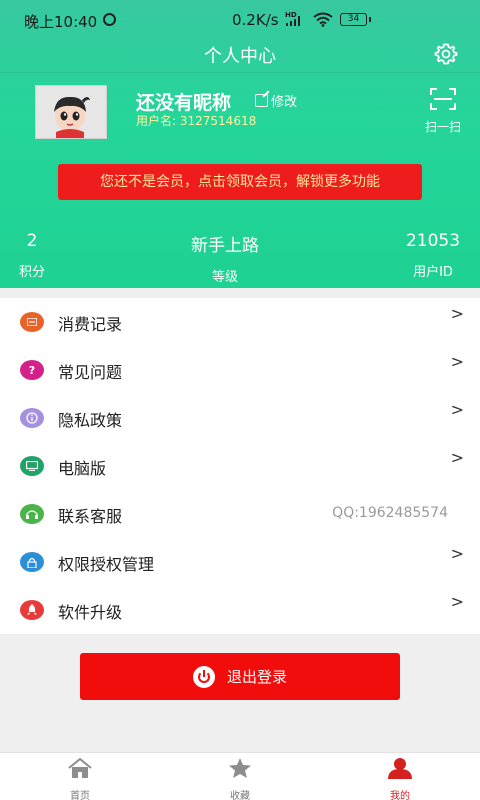  What do you see at coordinates (240, 562) in the screenshot?
I see `menu-item-permissions: 权限授权管理 >` at bounding box center [240, 562].